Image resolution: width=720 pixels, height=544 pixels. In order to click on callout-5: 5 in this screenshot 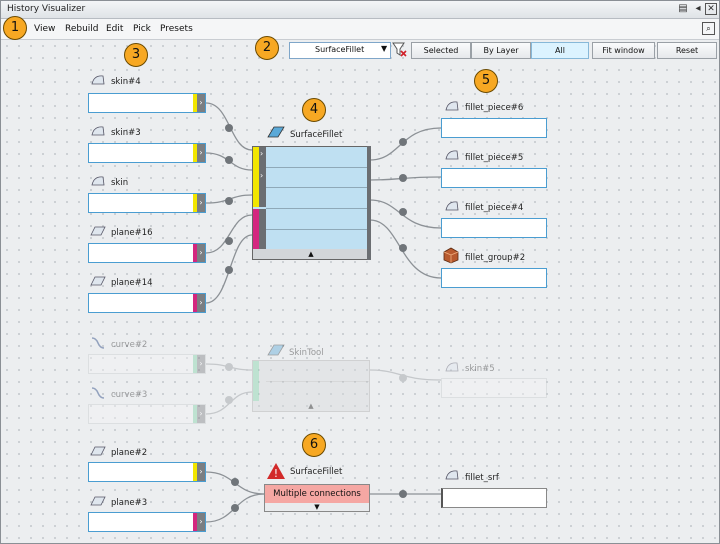, I will do `click(486, 81)`.